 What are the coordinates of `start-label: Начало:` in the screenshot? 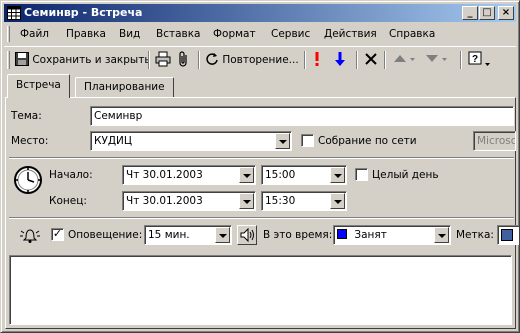 It's located at (71, 175).